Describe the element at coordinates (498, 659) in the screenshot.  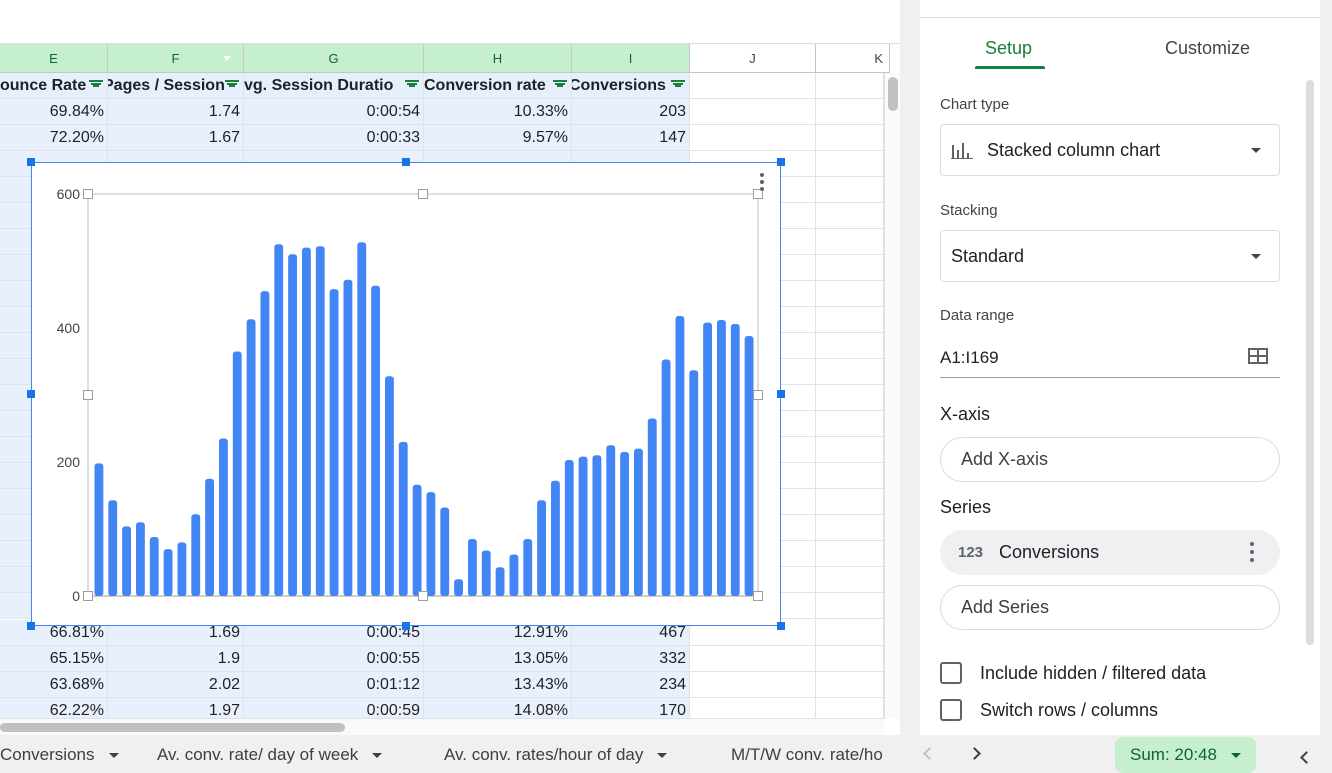
I see `table-cell: 13.05%` at that location.